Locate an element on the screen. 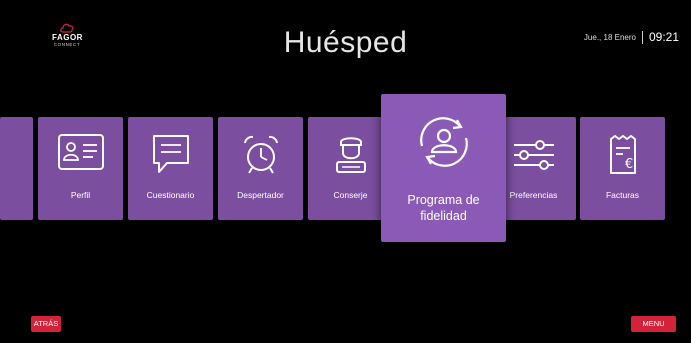 The height and width of the screenshot is (343, 691). tile-label: Programa de fidelidad is located at coordinates (443, 208).